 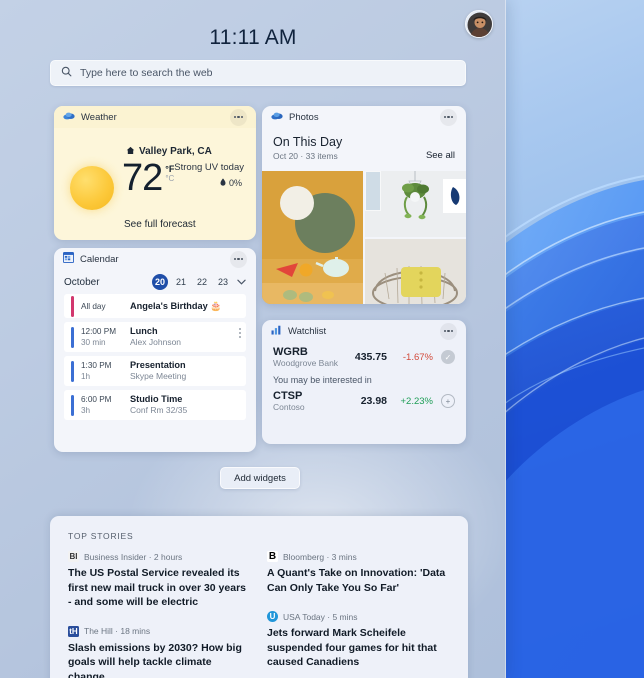 What do you see at coordinates (364, 237) in the screenshot?
I see `photo-collage` at bounding box center [364, 237].